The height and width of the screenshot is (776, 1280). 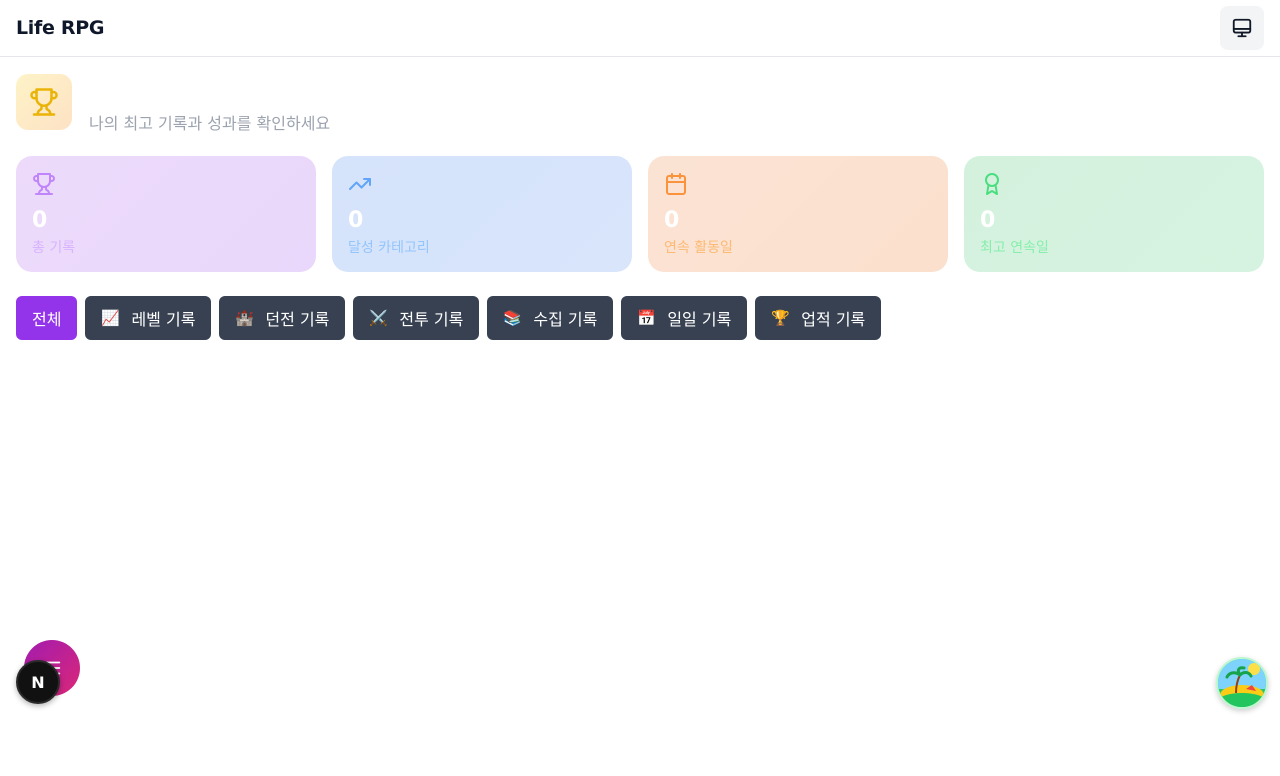 What do you see at coordinates (431, 319) in the screenshot?
I see `tab-label: 전투 기록` at bounding box center [431, 319].